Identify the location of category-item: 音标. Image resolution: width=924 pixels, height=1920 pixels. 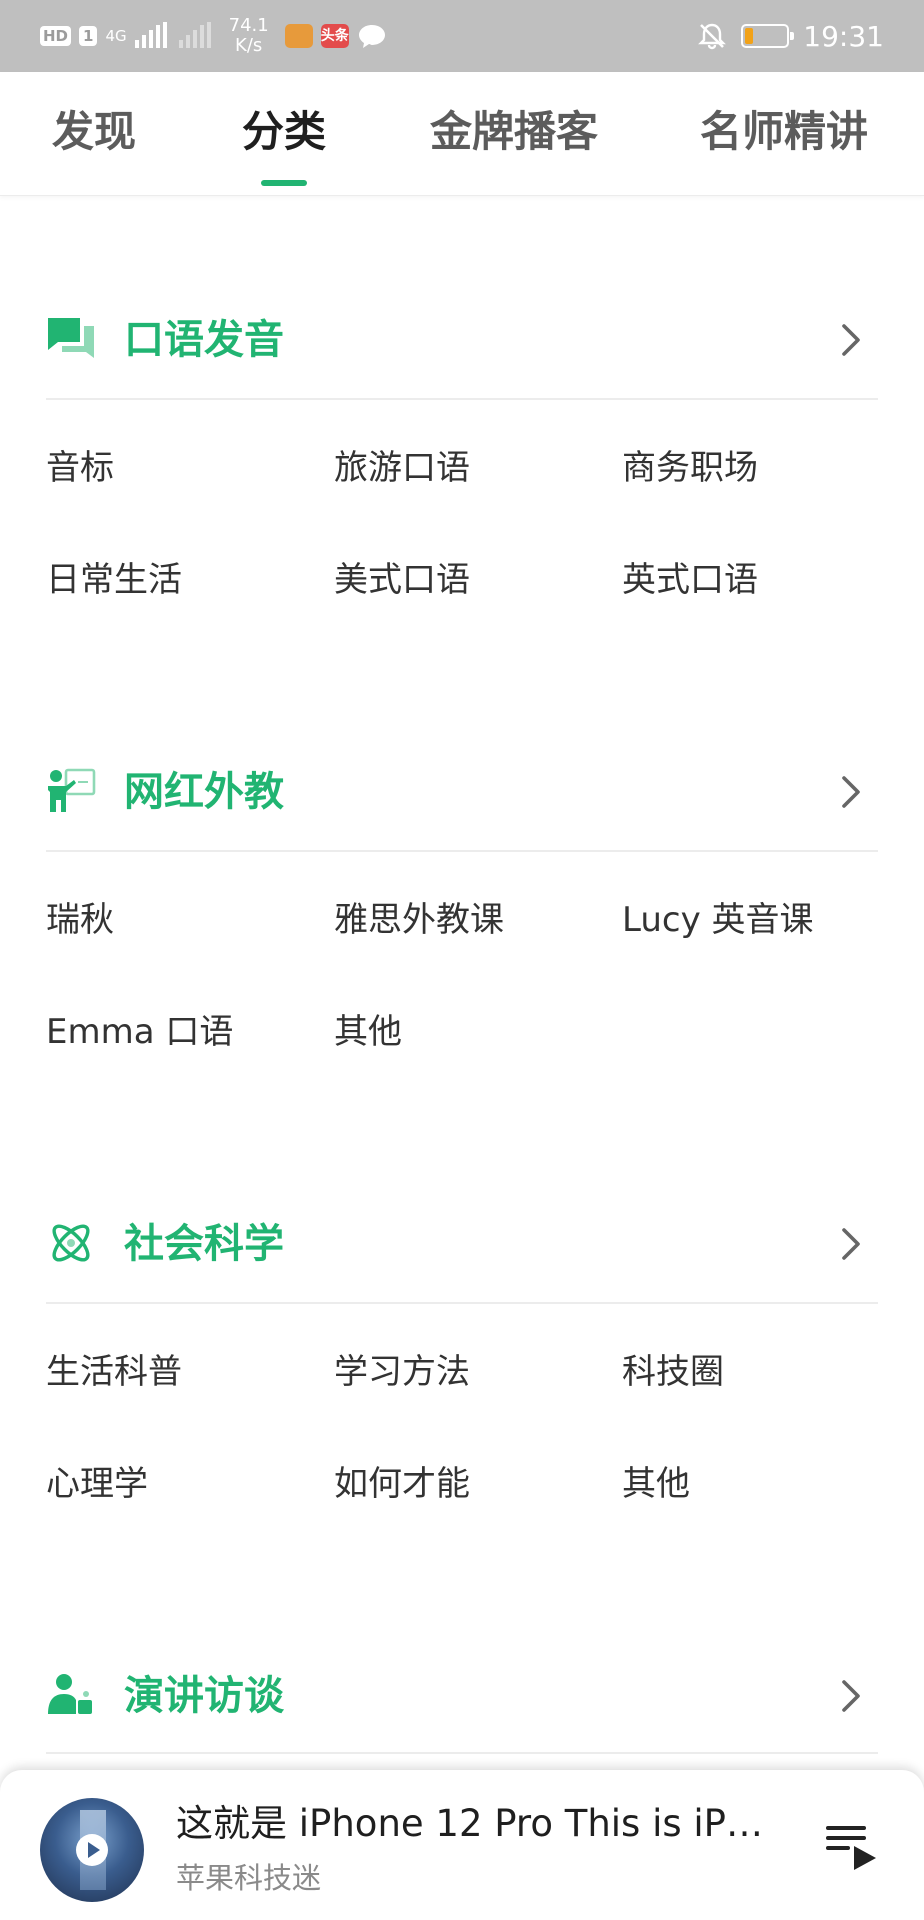
(80, 468).